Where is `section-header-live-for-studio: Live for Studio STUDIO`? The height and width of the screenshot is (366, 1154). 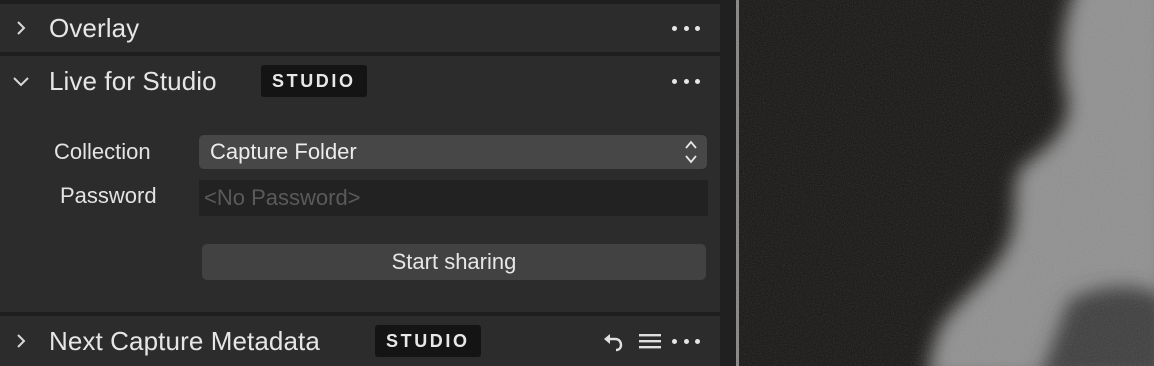
section-header-live-for-studio: Live for Studio STUDIO is located at coordinates (360, 81).